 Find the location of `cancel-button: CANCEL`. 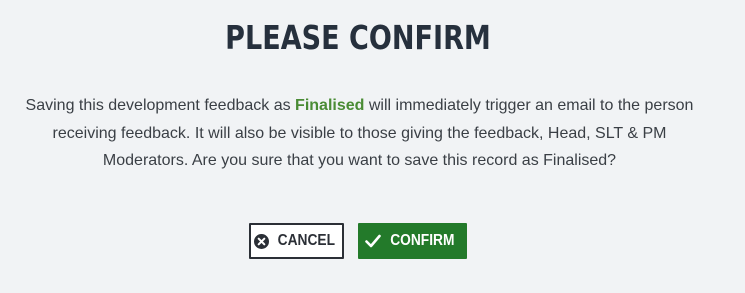

cancel-button: CANCEL is located at coordinates (296, 241).